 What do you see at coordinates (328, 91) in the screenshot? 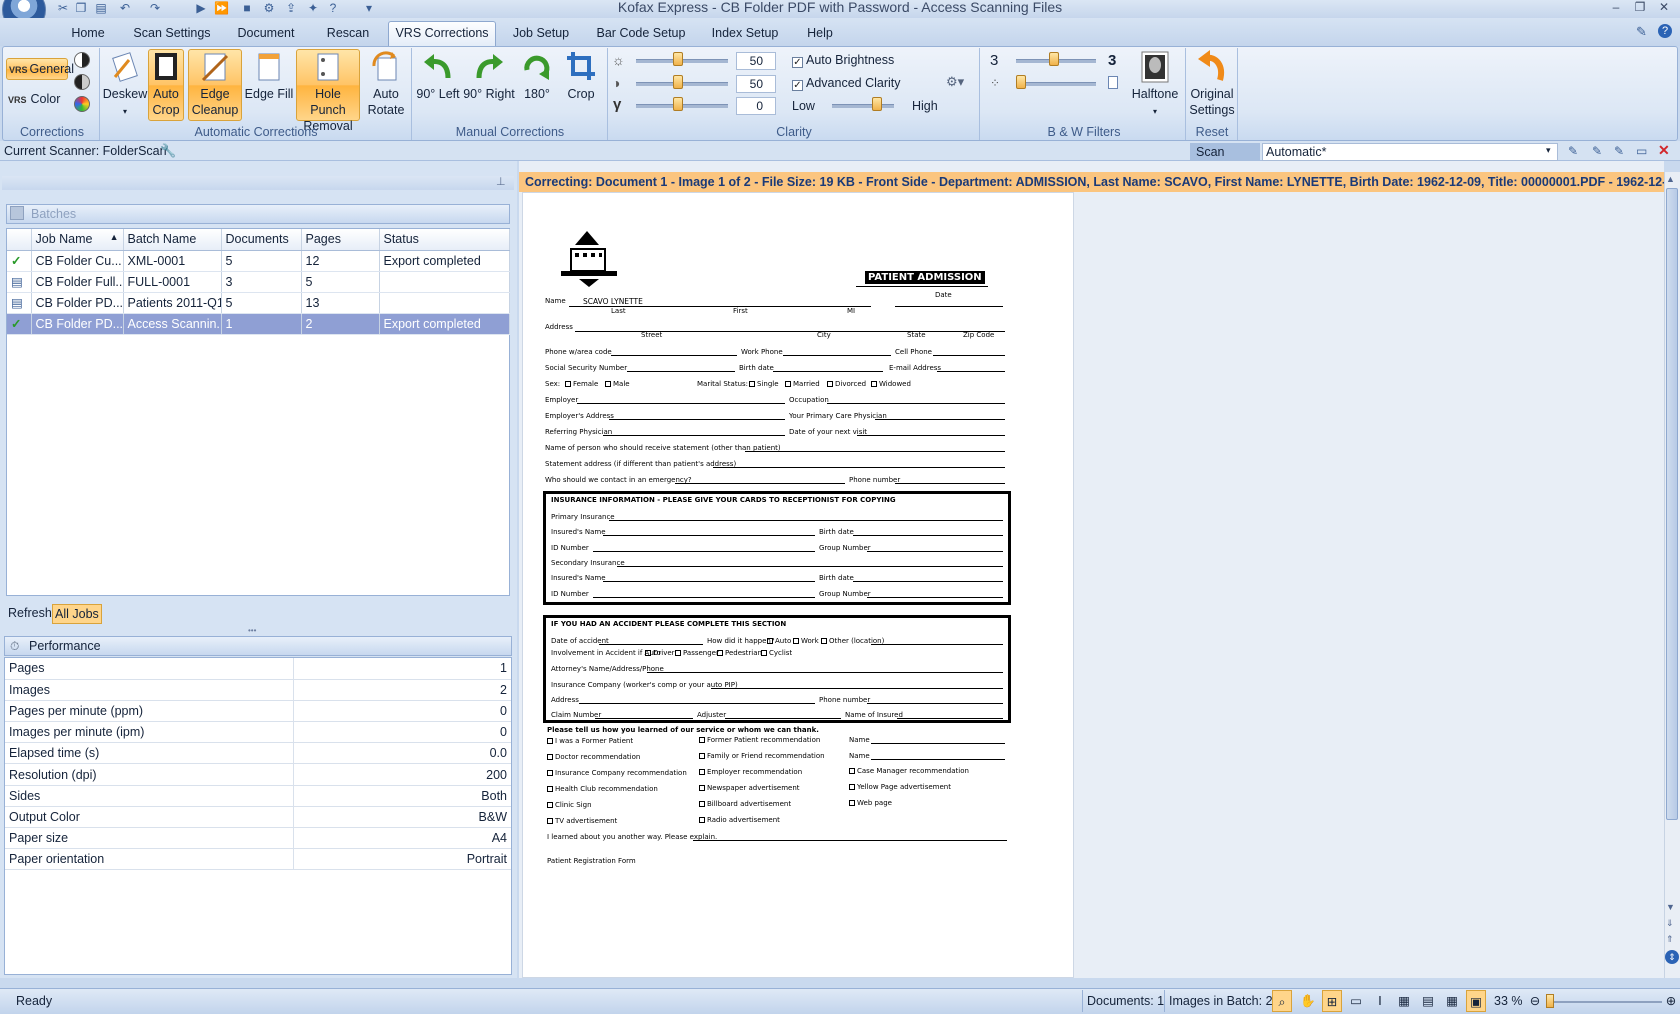
I see `hole-punch-removal-button: Hole Punch Removal` at bounding box center [328, 91].